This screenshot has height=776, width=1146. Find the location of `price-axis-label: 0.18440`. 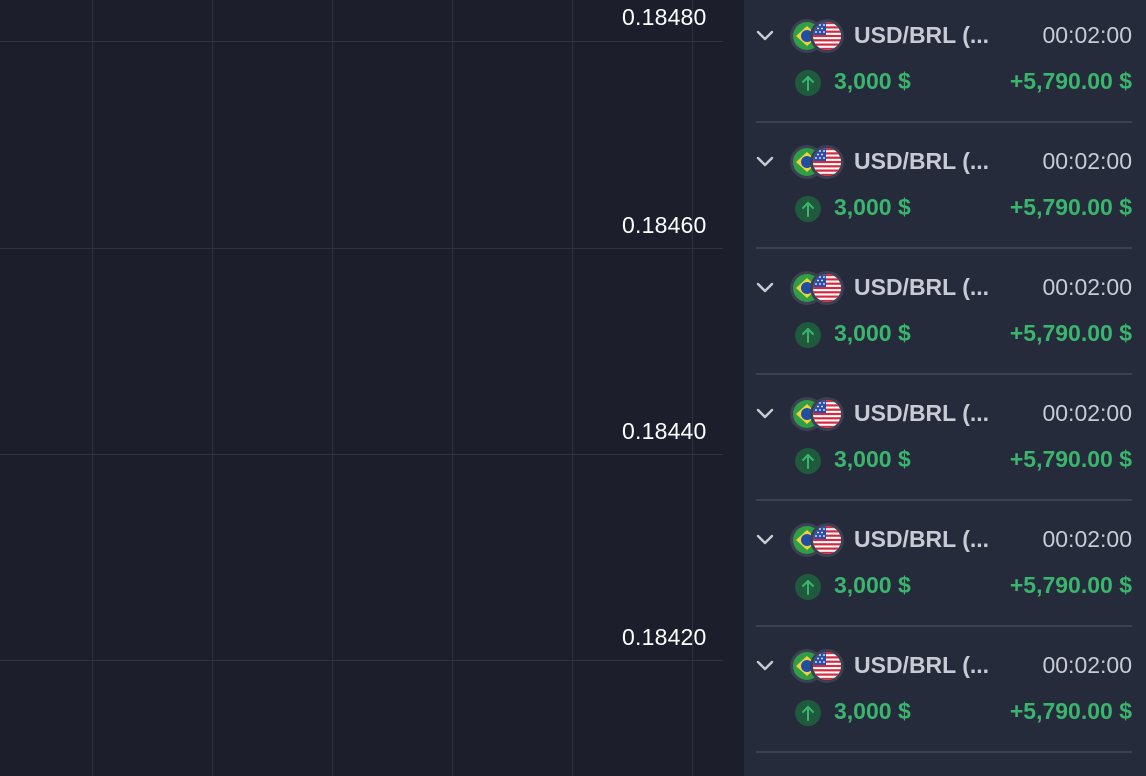

price-axis-label: 0.18440 is located at coordinates (664, 431).